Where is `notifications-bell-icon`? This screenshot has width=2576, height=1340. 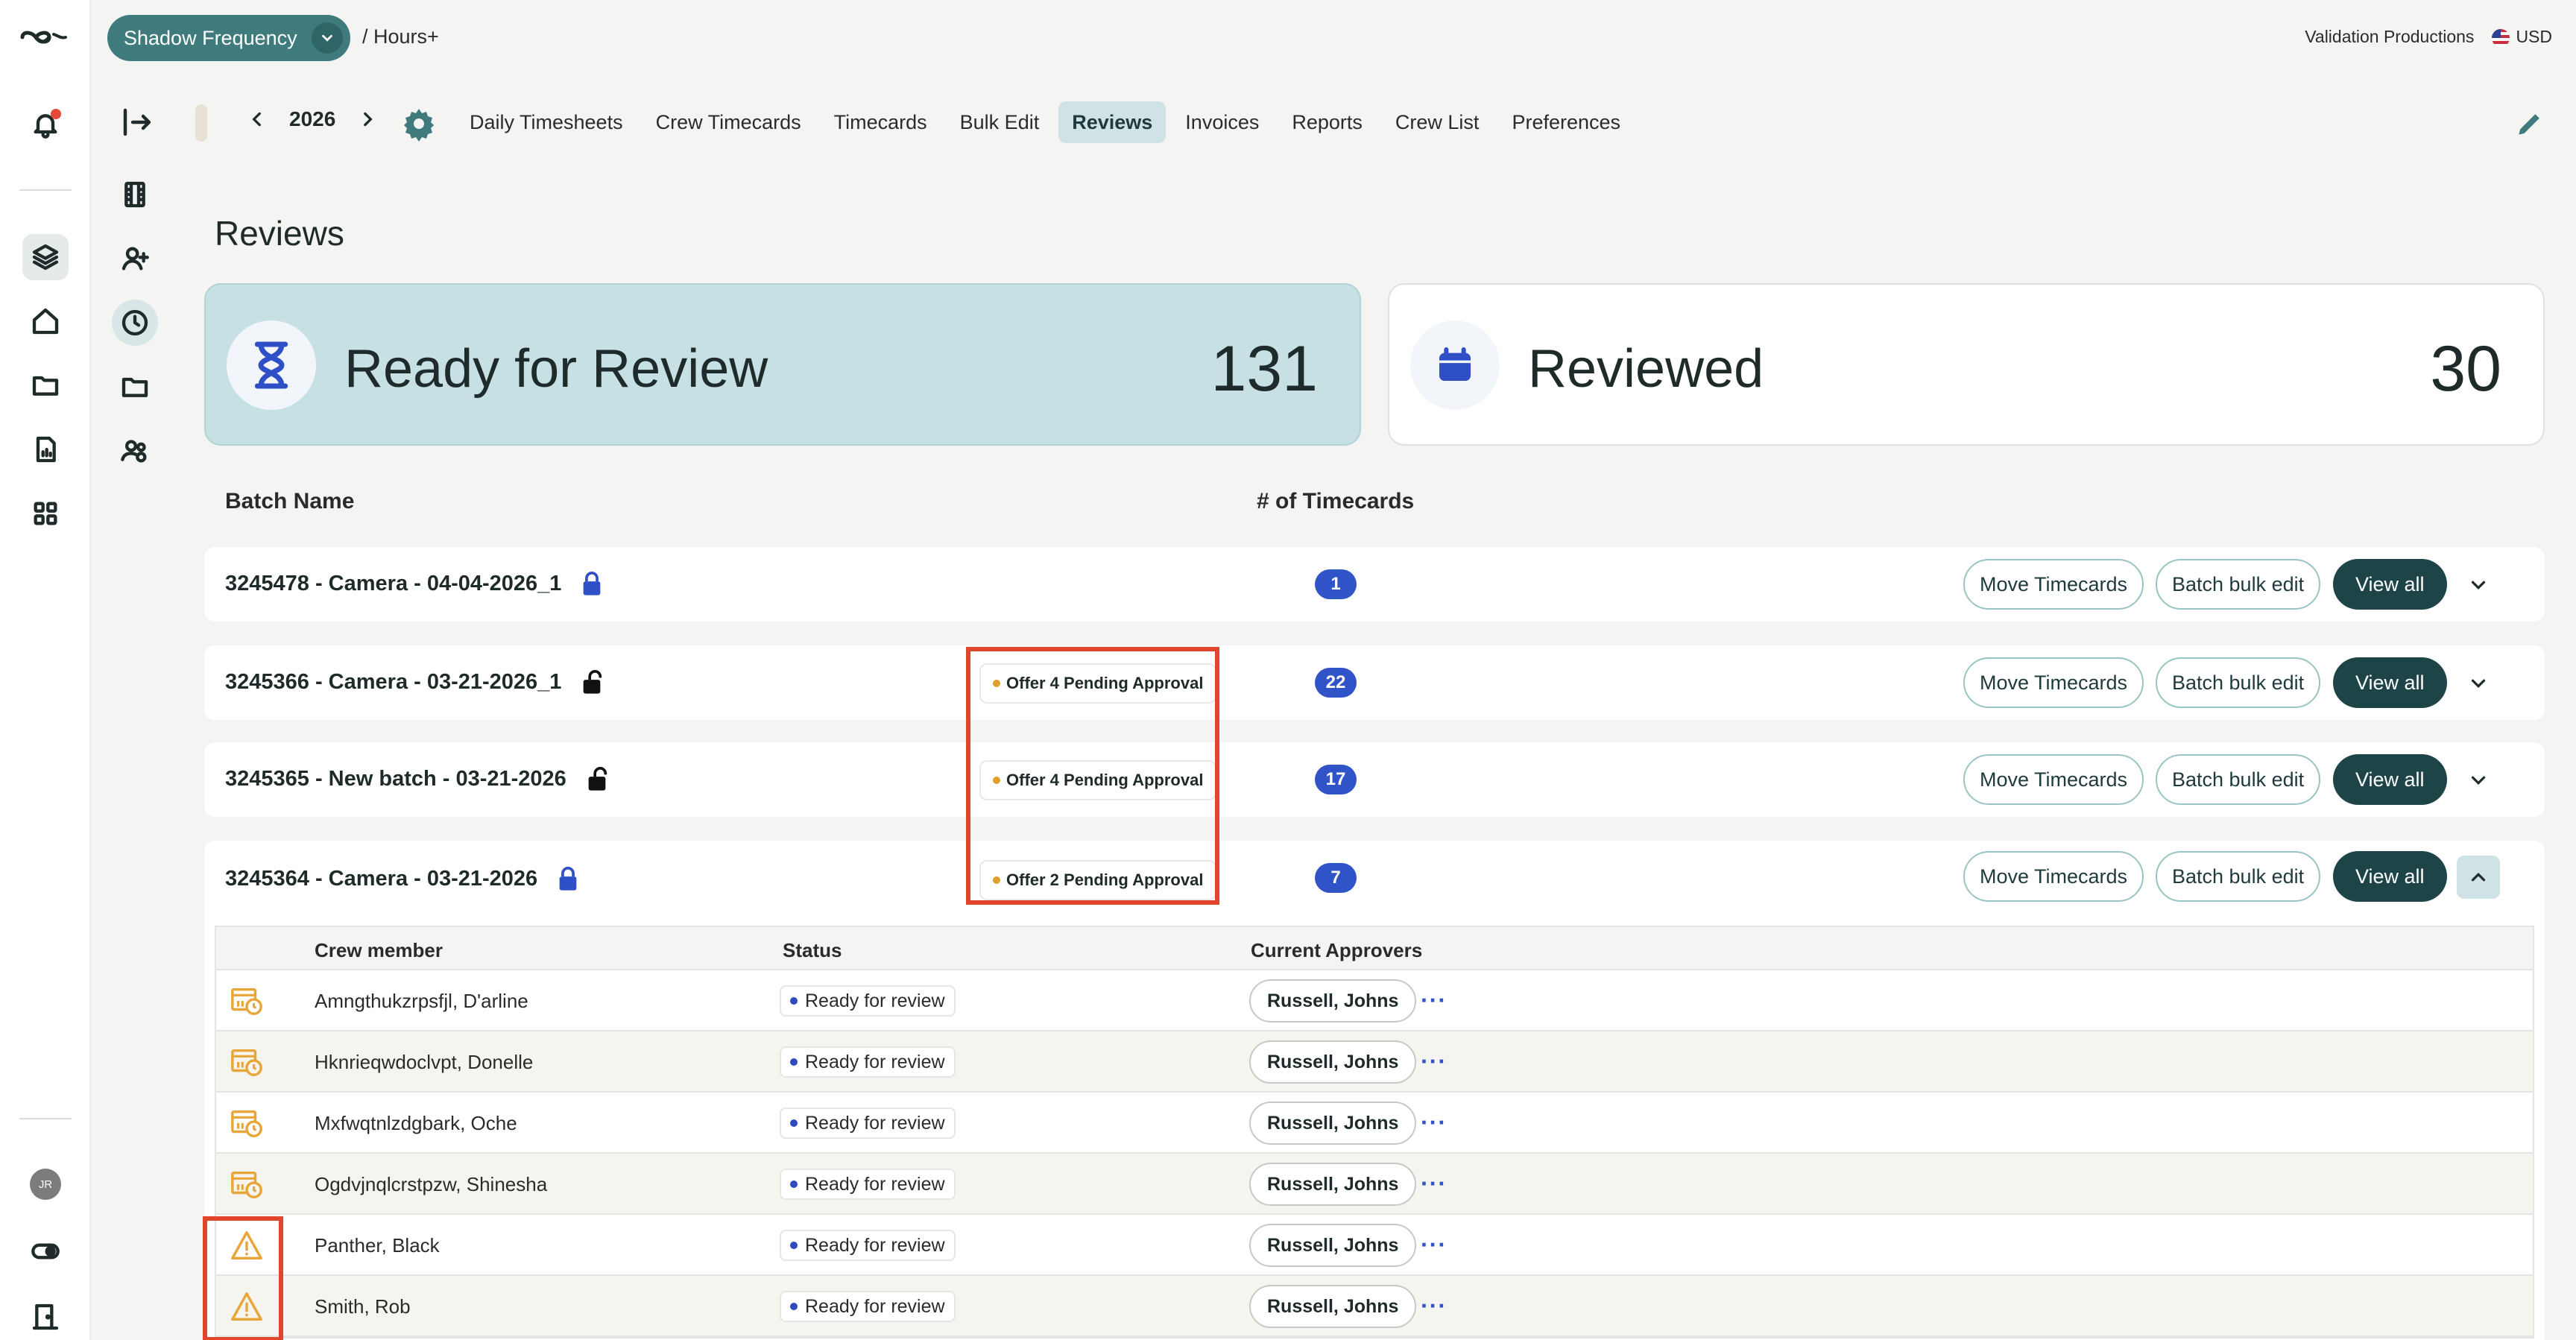
notifications-bell-icon is located at coordinates (45, 124).